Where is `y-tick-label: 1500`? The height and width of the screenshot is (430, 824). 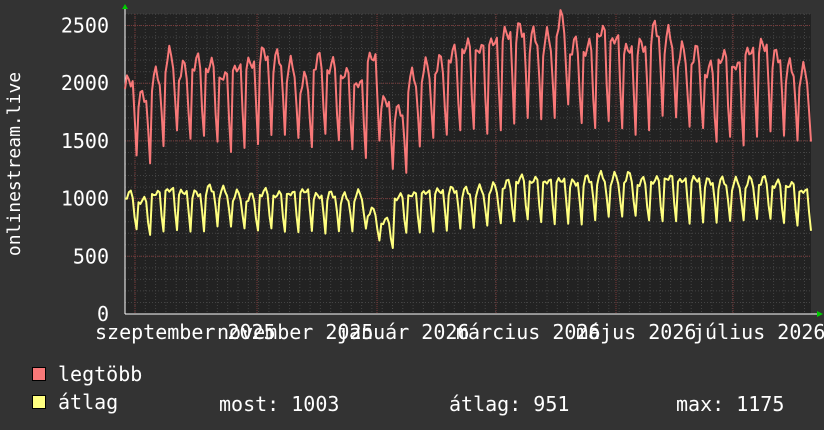 y-tick-label: 1500 is located at coordinates (85, 141).